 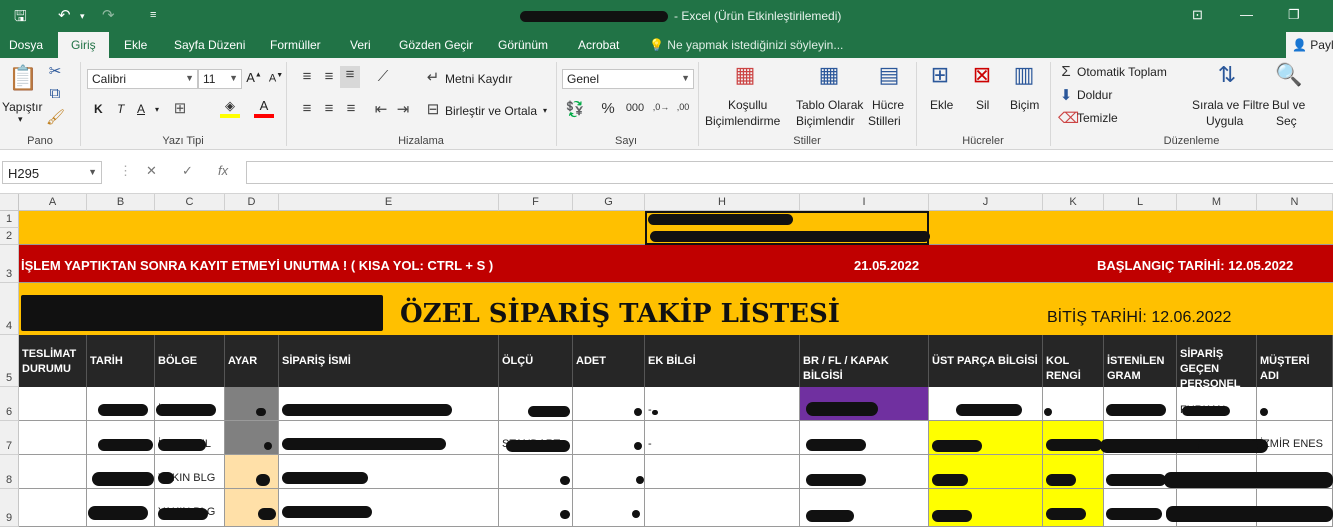 I want to click on align-left-icon: ≡, so click(x=307, y=108).